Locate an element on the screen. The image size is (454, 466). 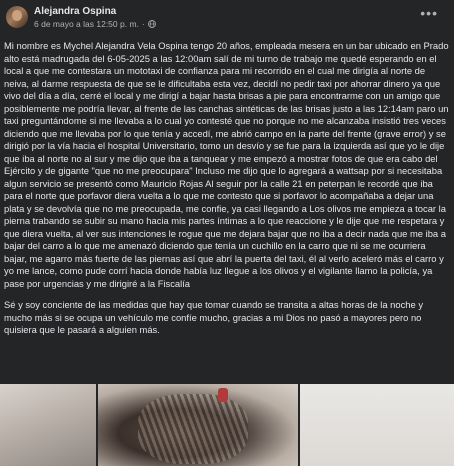
author-avatar is located at coordinates (17, 17).